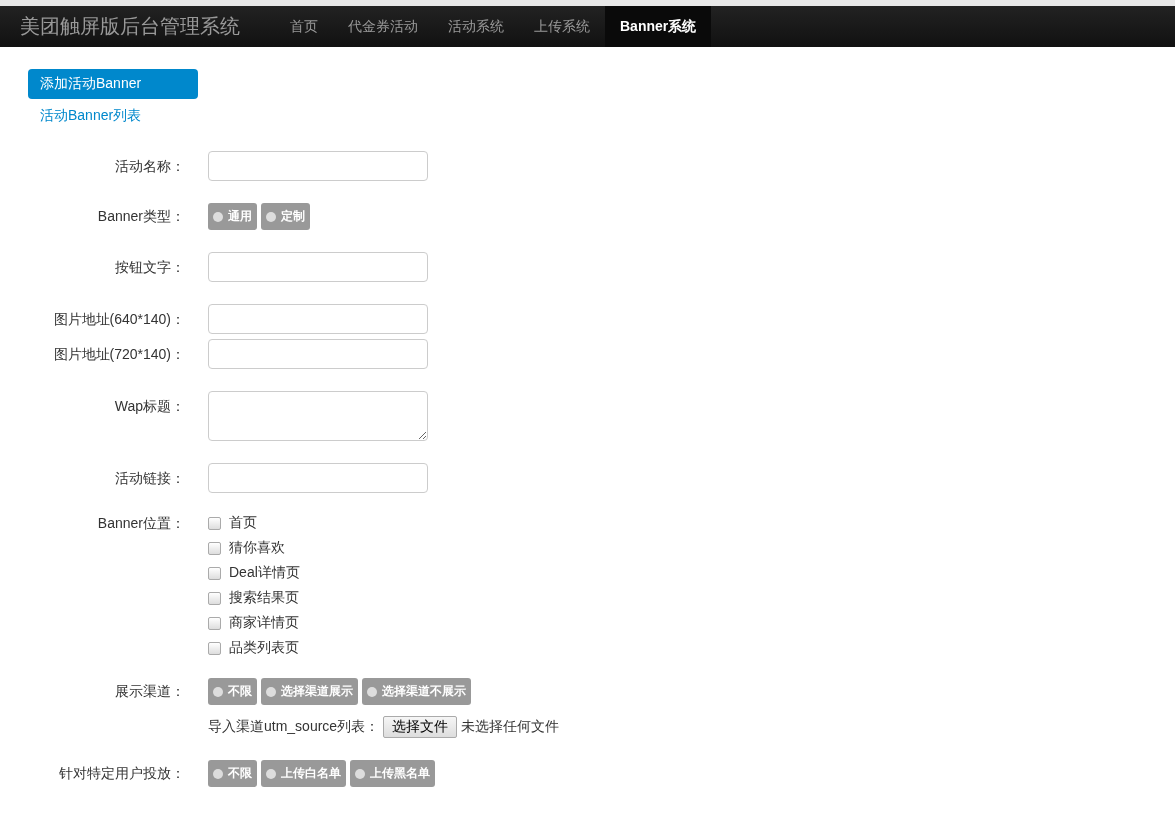  Describe the element at coordinates (264, 598) in the screenshot. I see `checkbox-label: 搜索结果页` at that location.